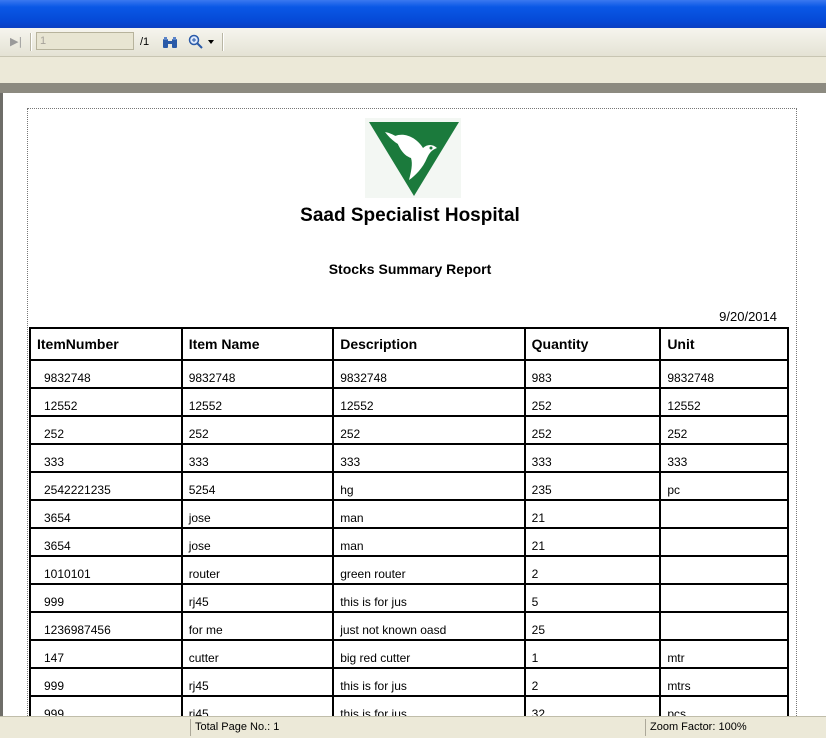  I want to click on find-icon, so click(170, 44).